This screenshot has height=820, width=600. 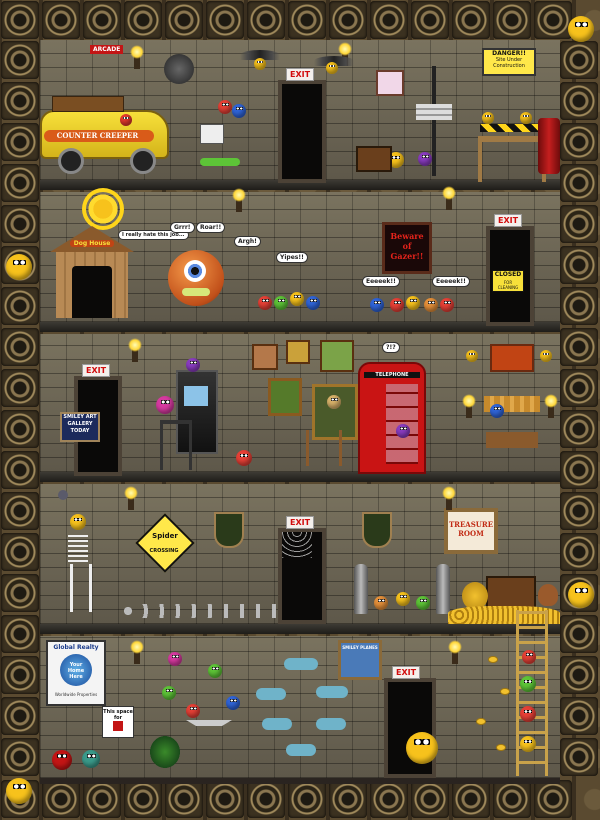 I want to click on bat-smiley, so click(x=332, y=68).